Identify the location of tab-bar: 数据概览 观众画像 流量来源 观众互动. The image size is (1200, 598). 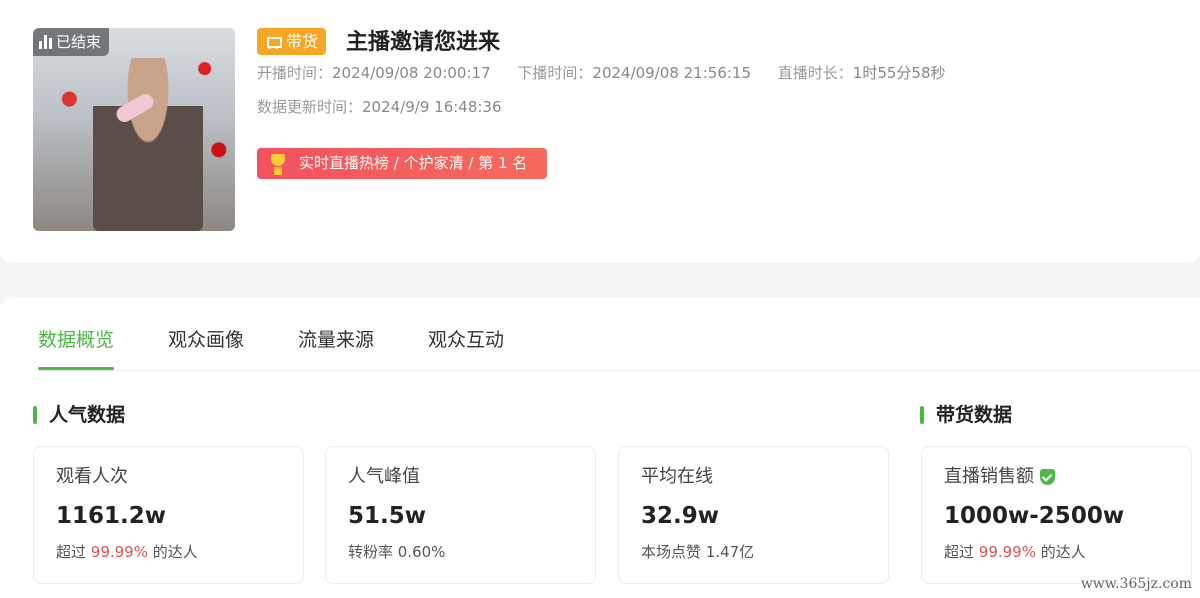
(298, 334).